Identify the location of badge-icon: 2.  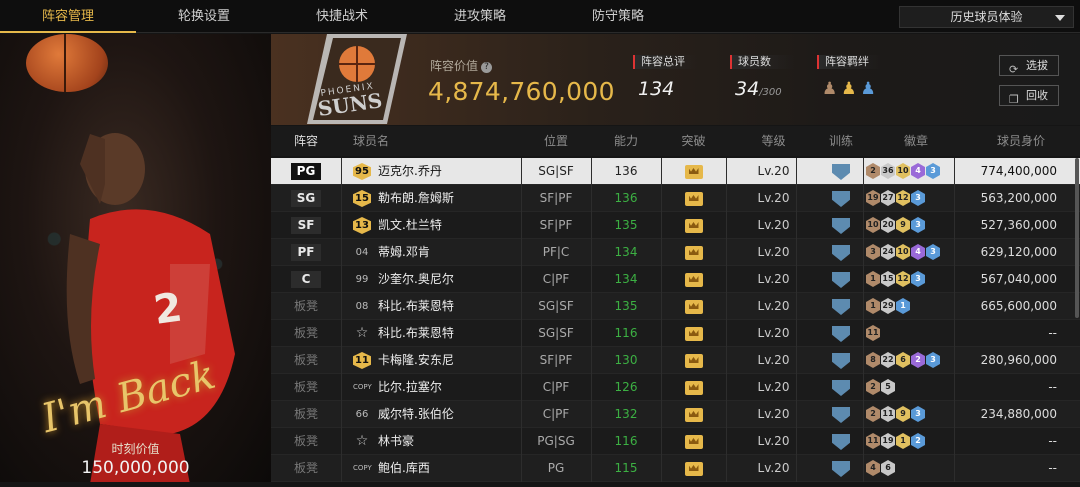
(918, 441).